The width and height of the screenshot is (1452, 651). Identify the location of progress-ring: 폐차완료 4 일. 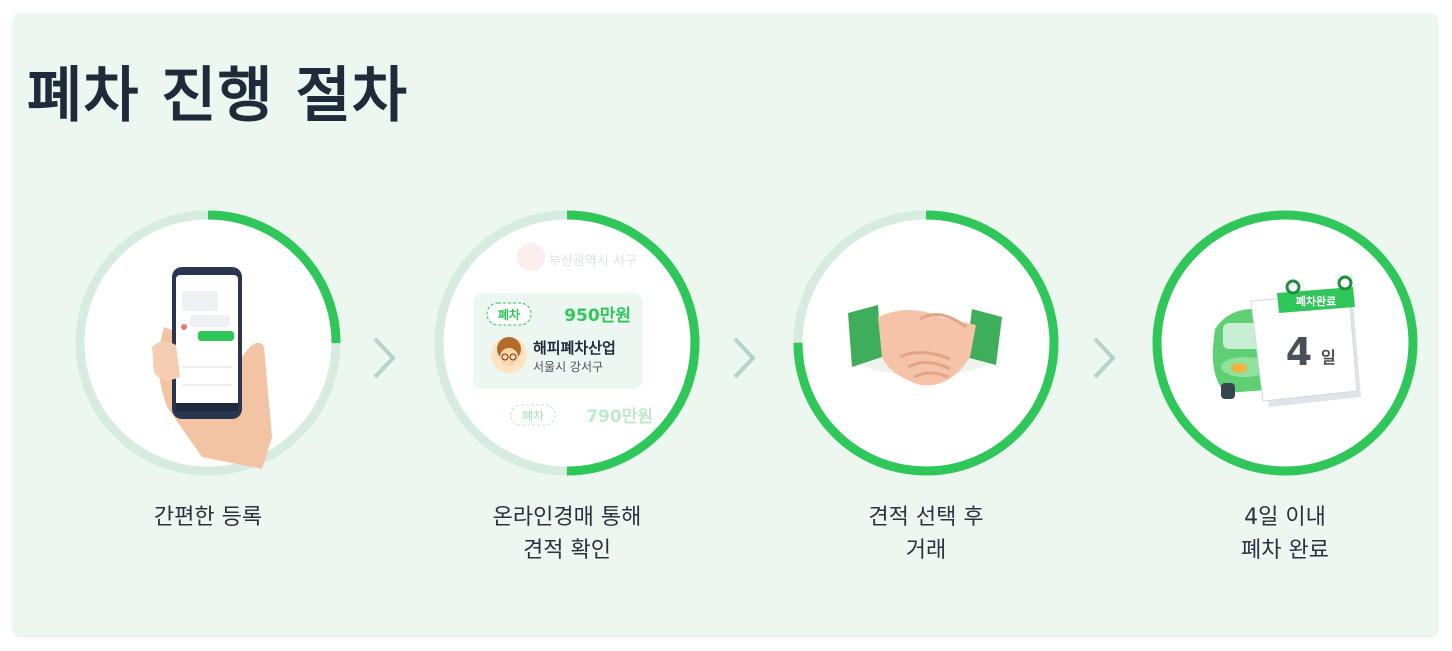
(1285, 343).